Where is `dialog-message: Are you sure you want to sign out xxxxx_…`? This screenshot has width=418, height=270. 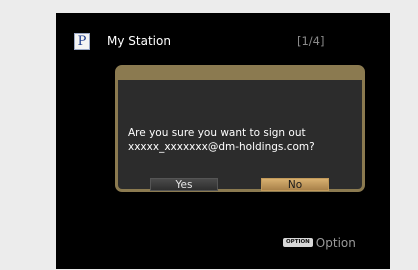
dialog-message: Are you sure you want to sign out xxxxx_… is located at coordinates (243, 140).